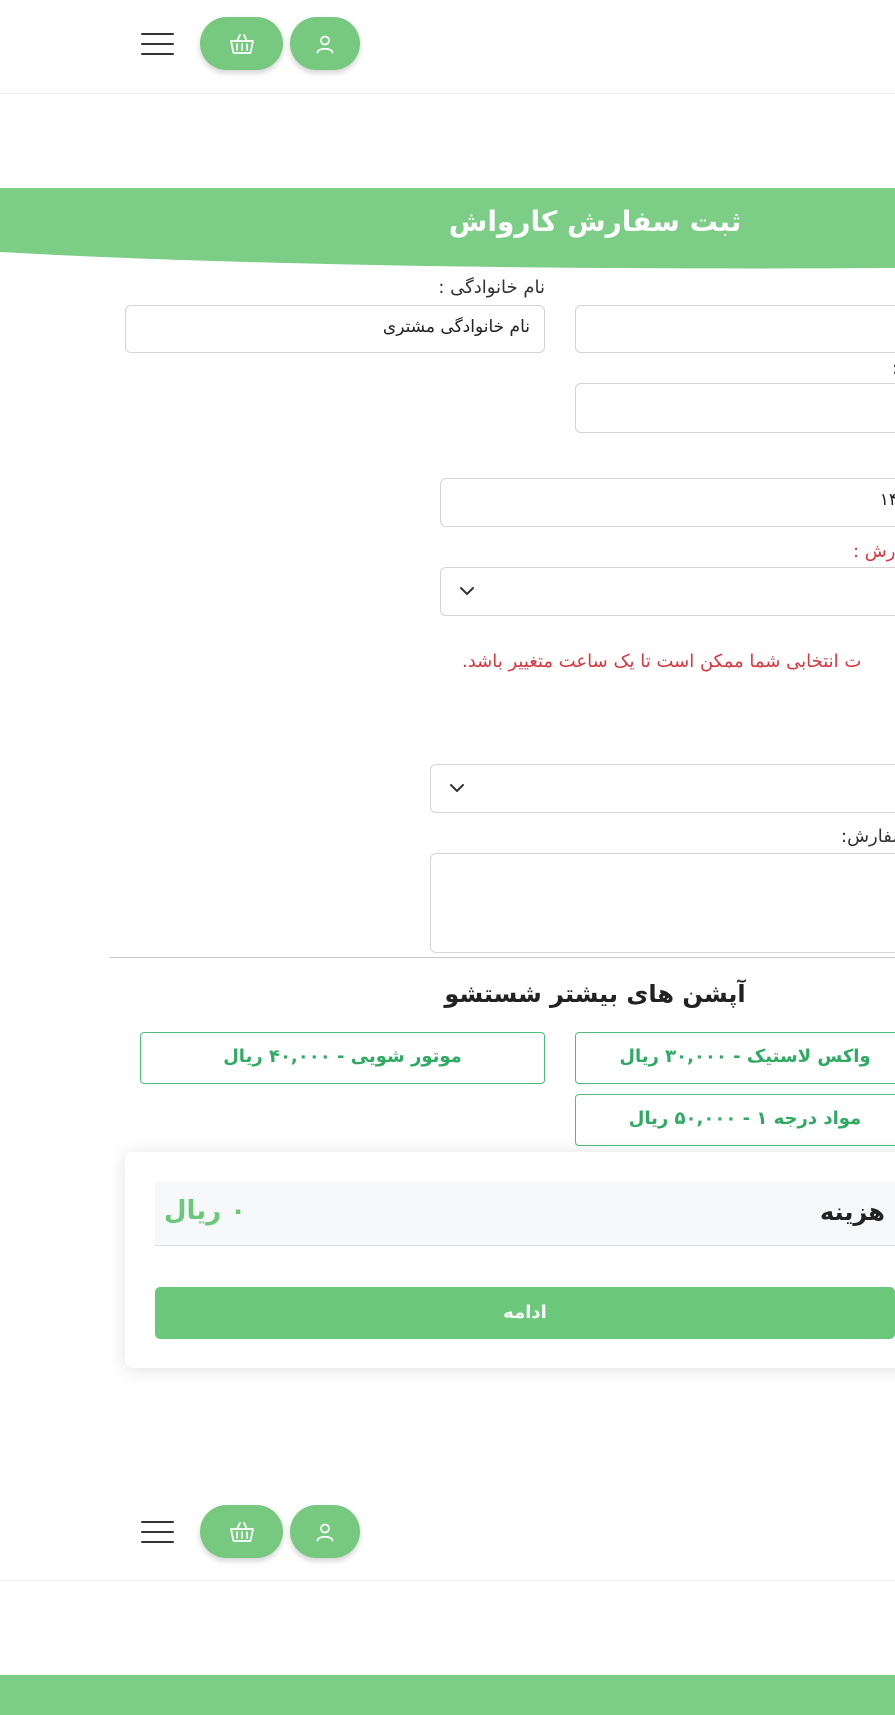  Describe the element at coordinates (735, 329) in the screenshot. I see `first-name-field` at that location.